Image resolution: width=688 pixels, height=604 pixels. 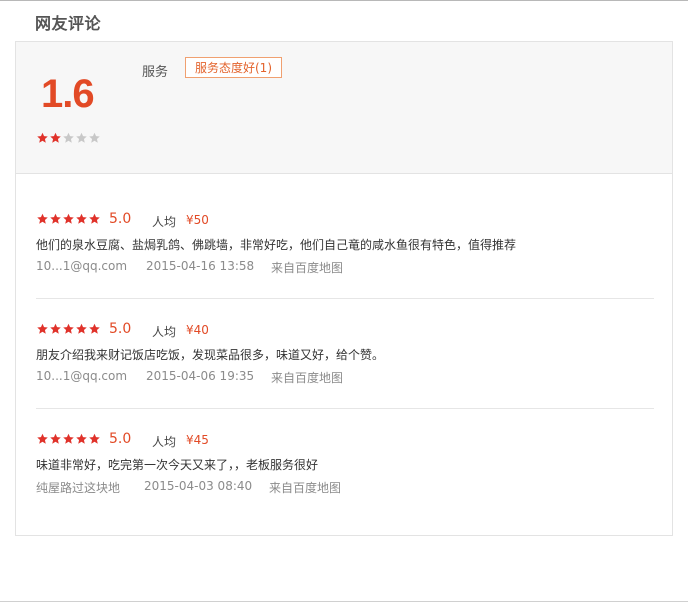 I want to click on review-text: 朋友介绍我来财记饭店吃饭，发现菜品很多，味道又好，给个赞。, so click(x=210, y=355).